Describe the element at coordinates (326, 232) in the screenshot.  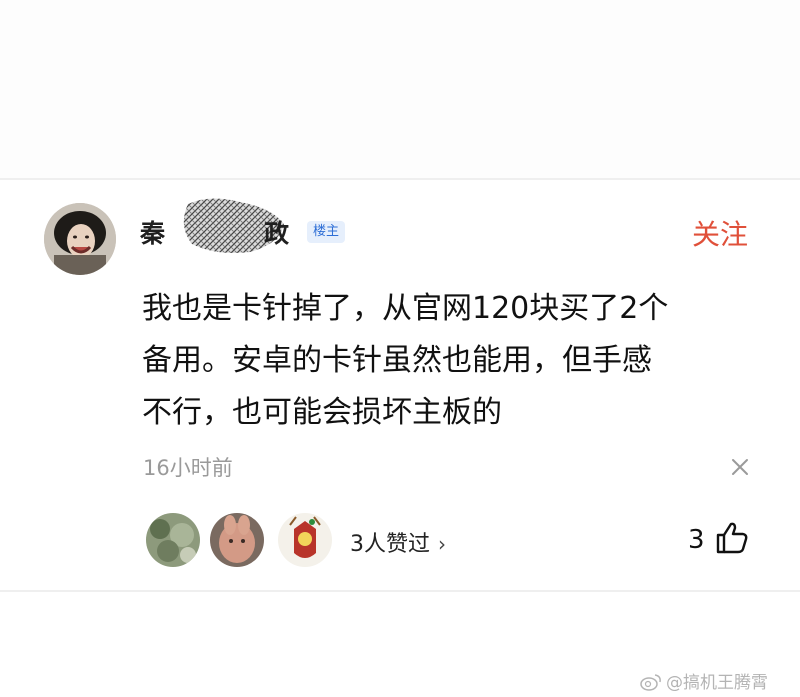
I see `op-badge: 楼主` at that location.